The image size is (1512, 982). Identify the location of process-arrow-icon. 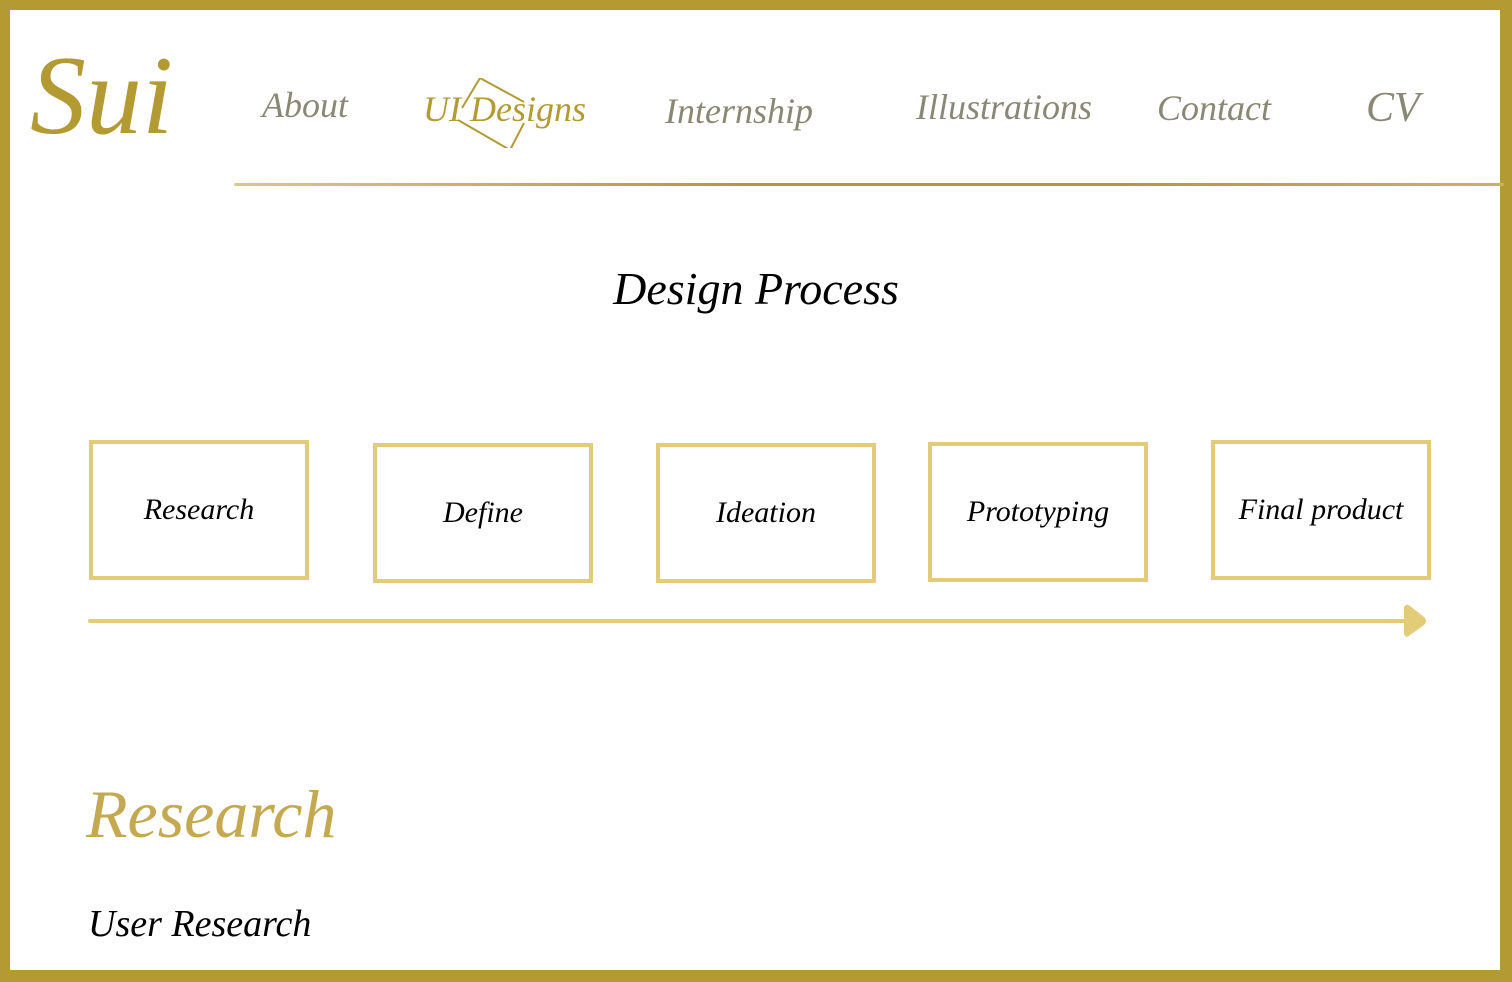
(757, 620).